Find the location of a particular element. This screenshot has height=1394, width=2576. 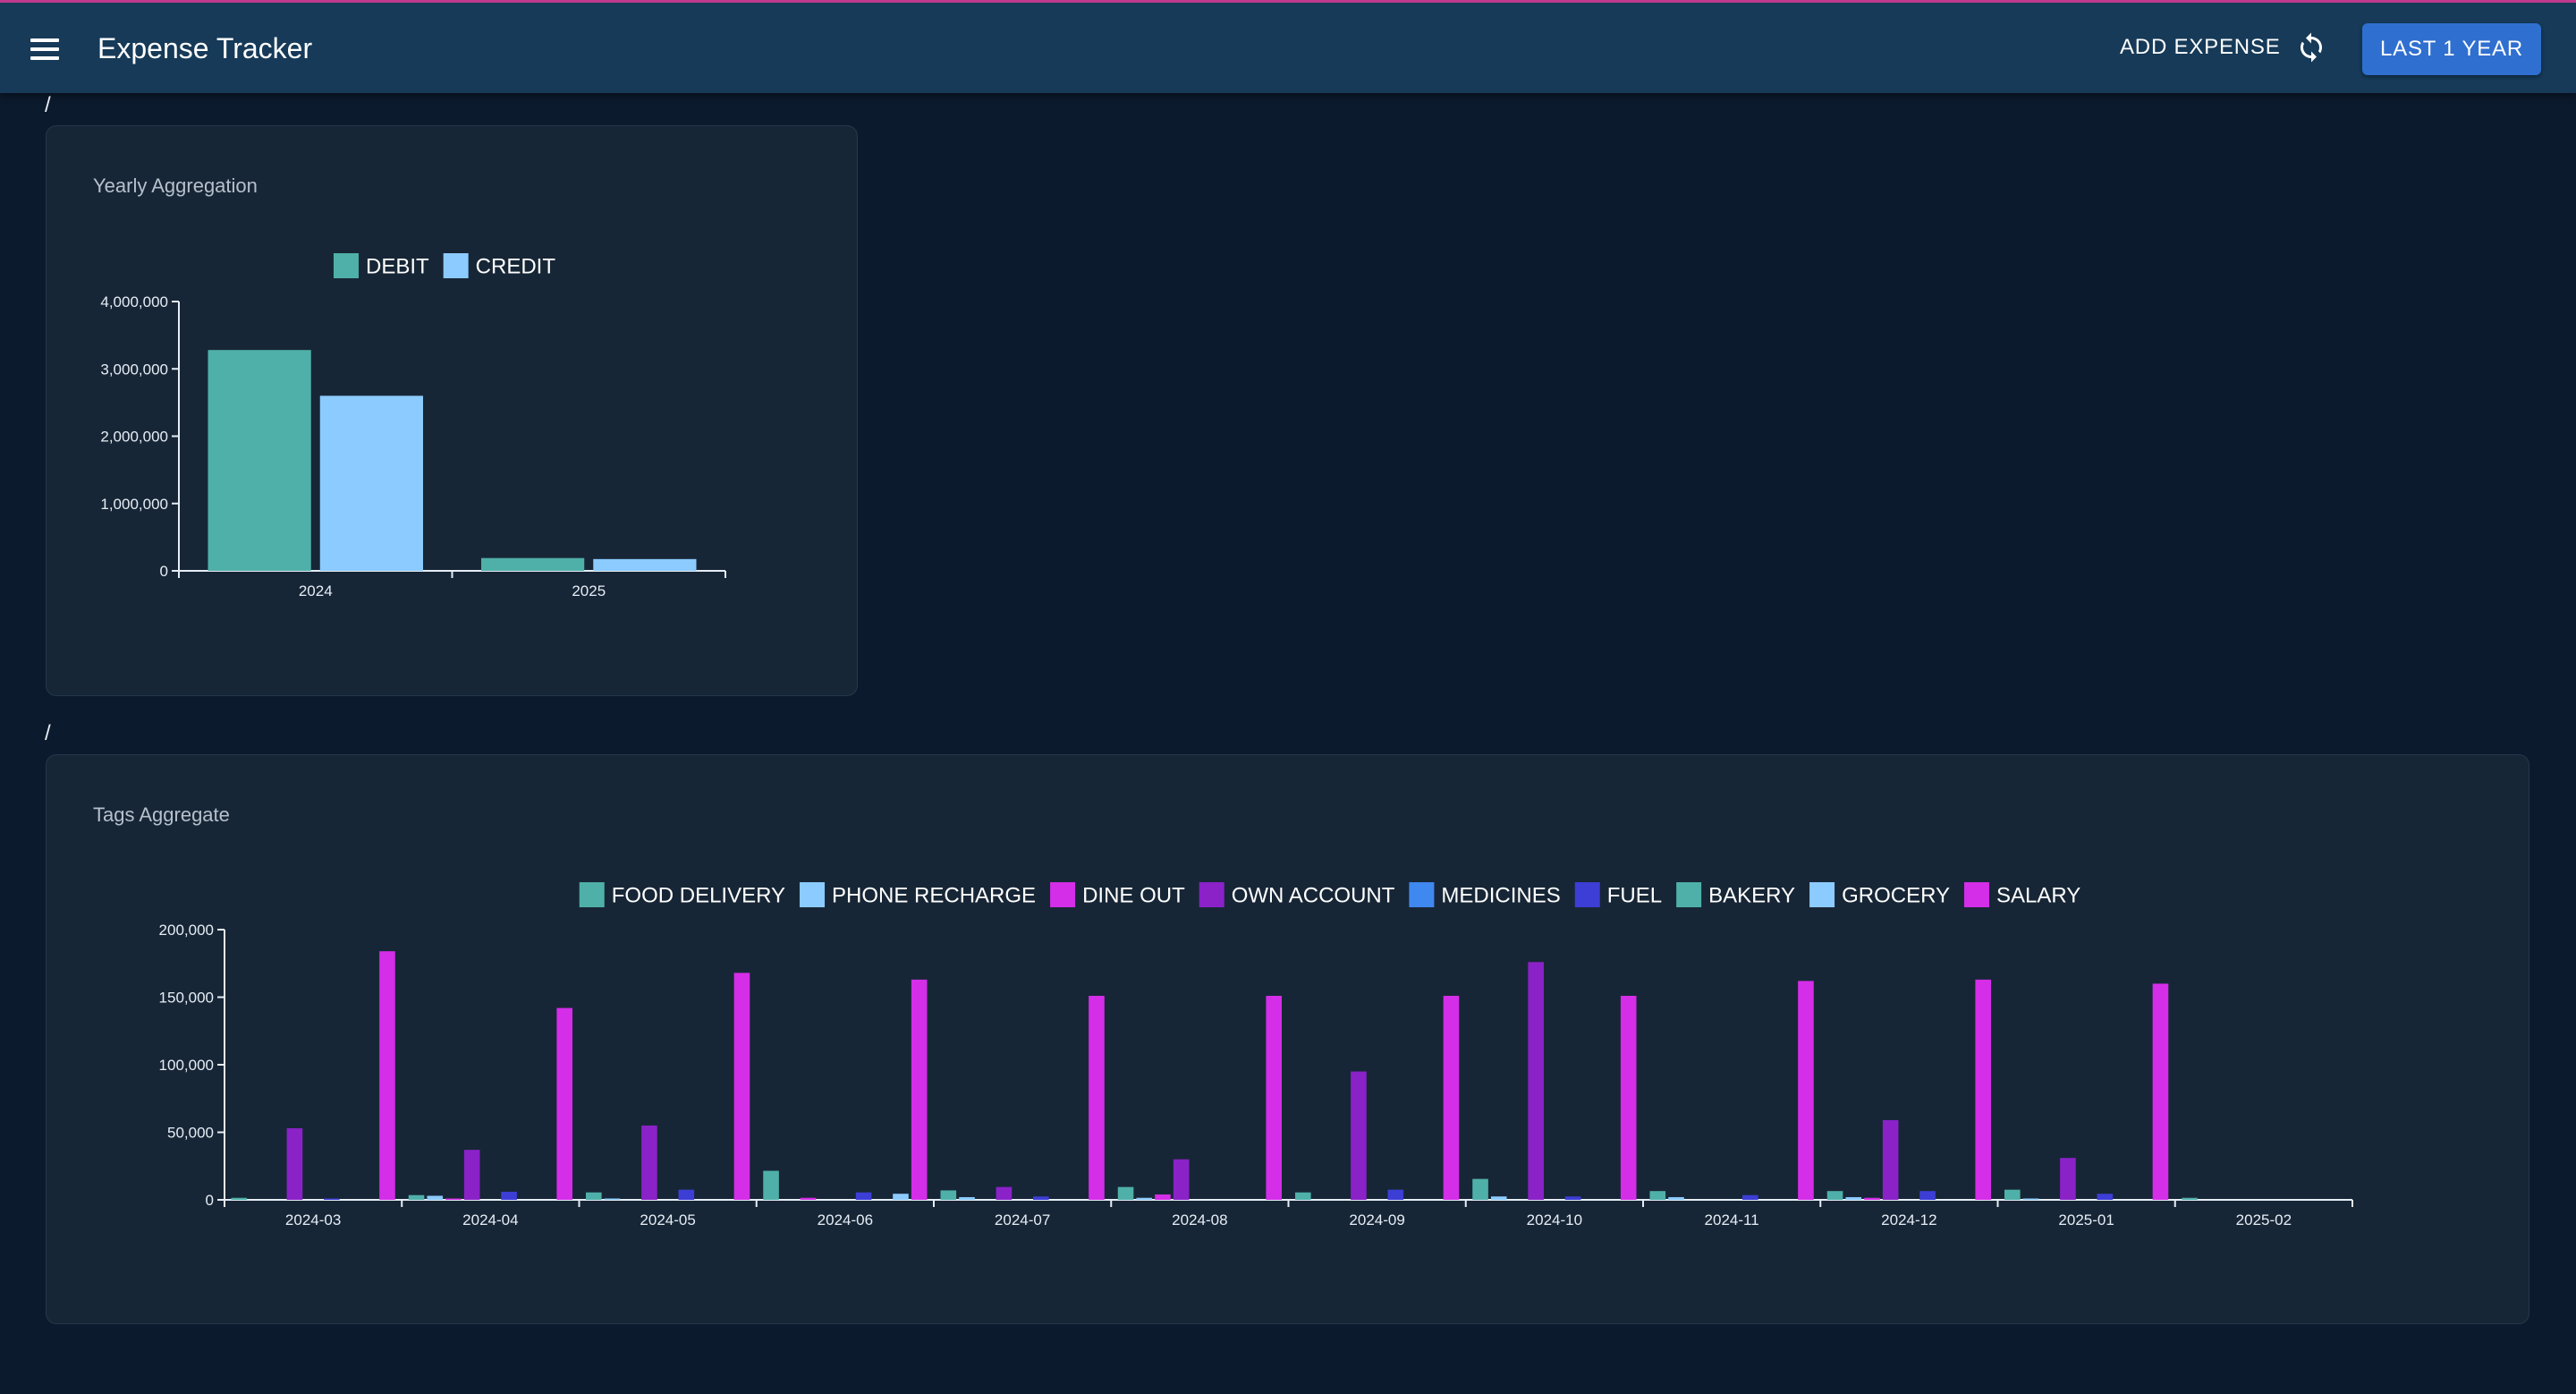

fuel-2024-05-bar is located at coordinates (686, 1194).